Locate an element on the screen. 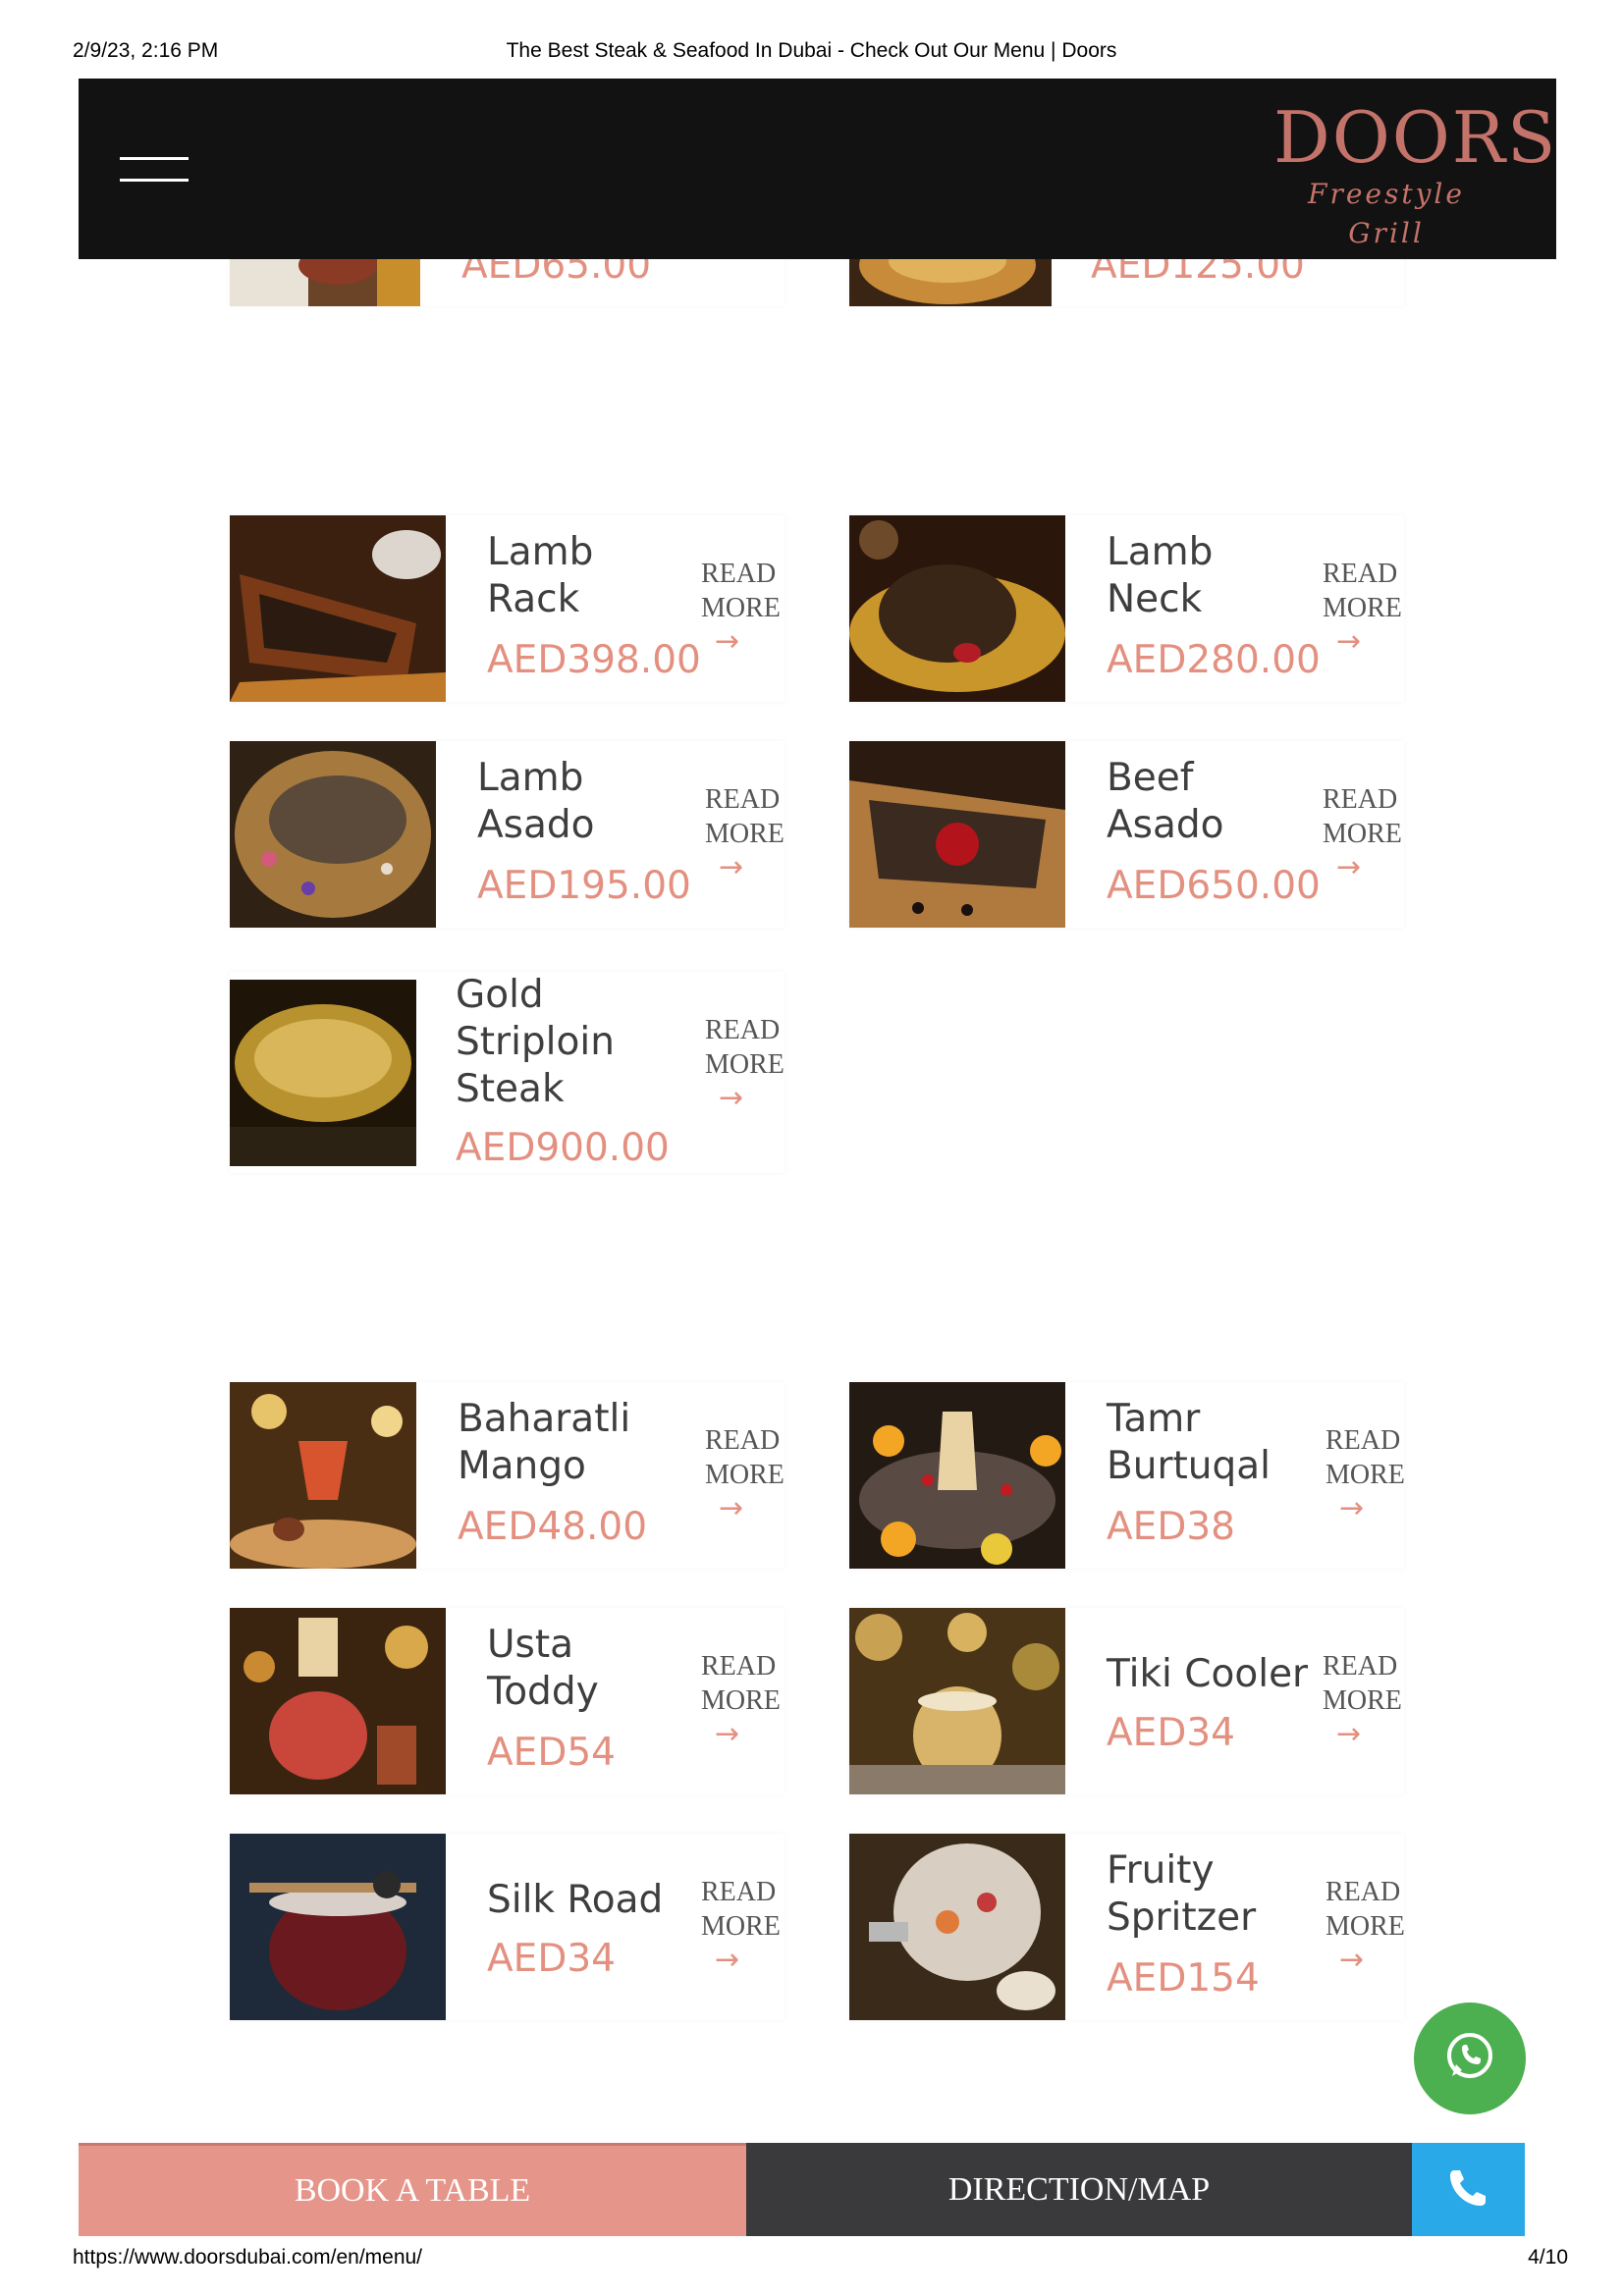 This screenshot has width=1623, height=2296. page-number: 4/10 is located at coordinates (1548, 2257).